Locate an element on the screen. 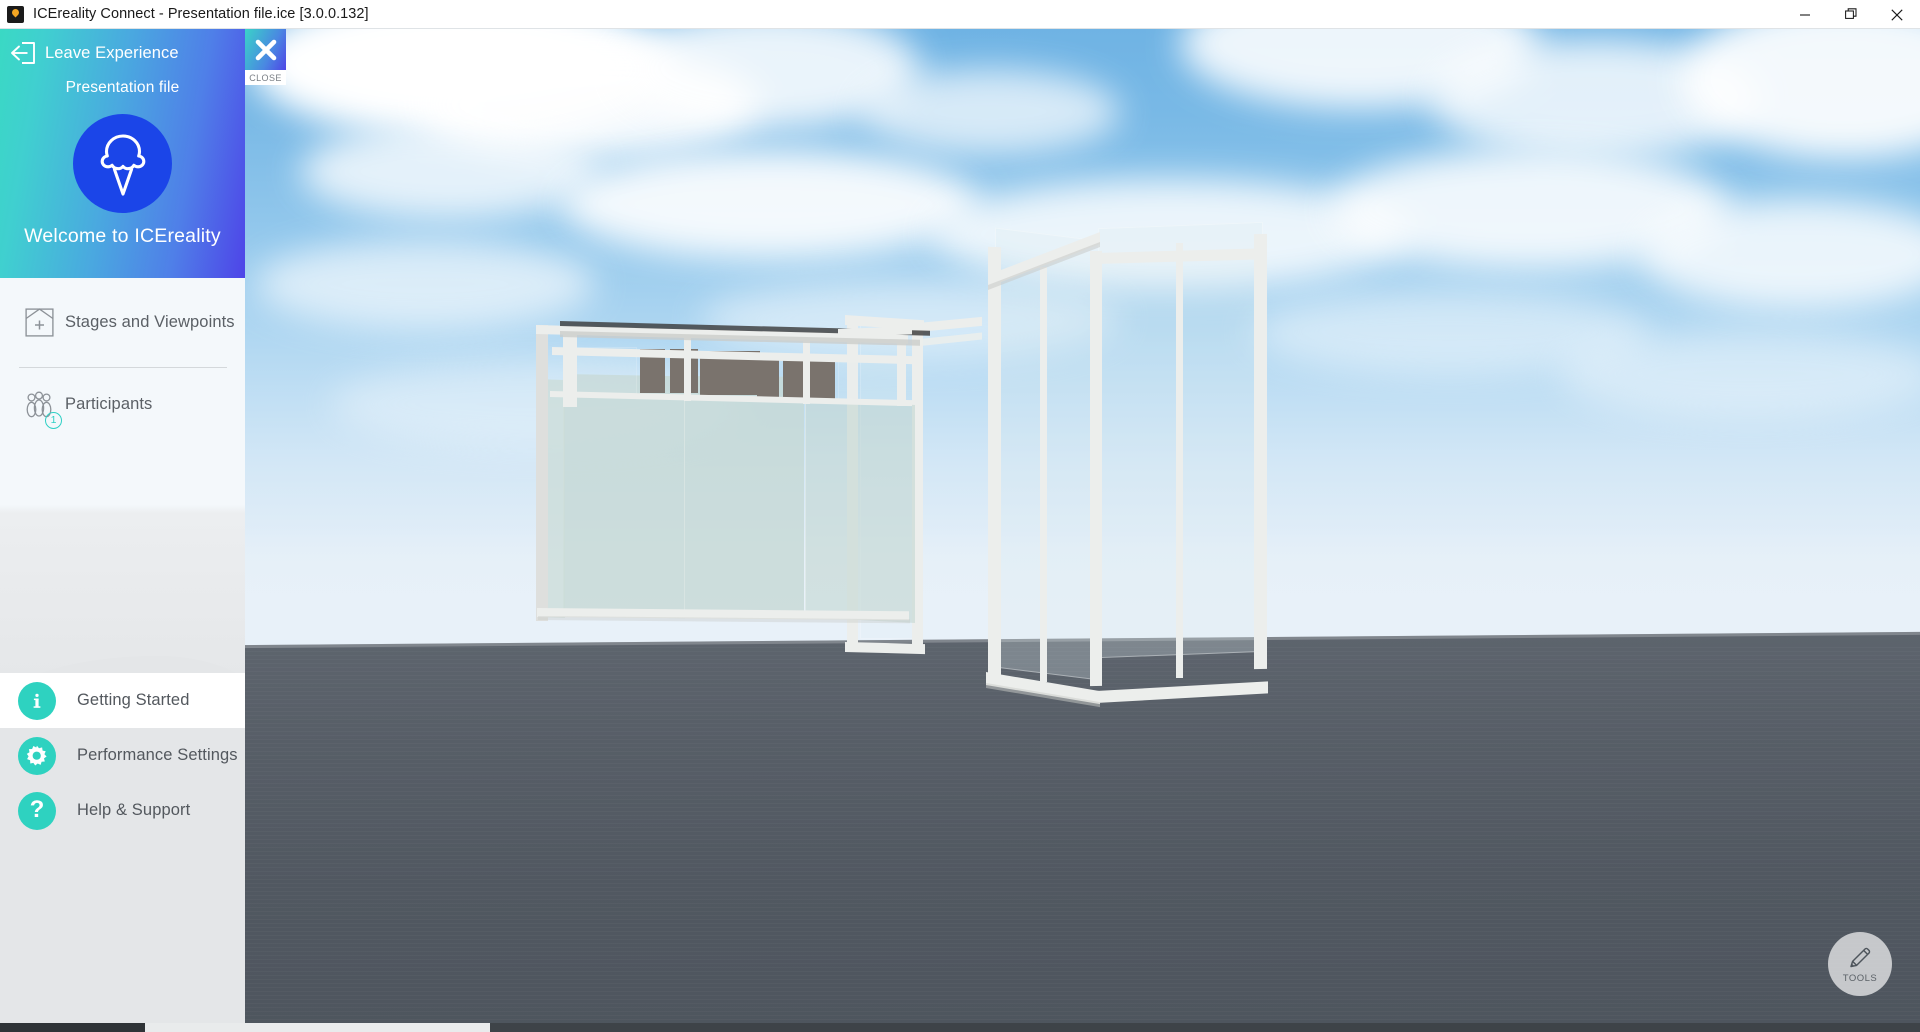  stage-add-icon is located at coordinates (39, 322).